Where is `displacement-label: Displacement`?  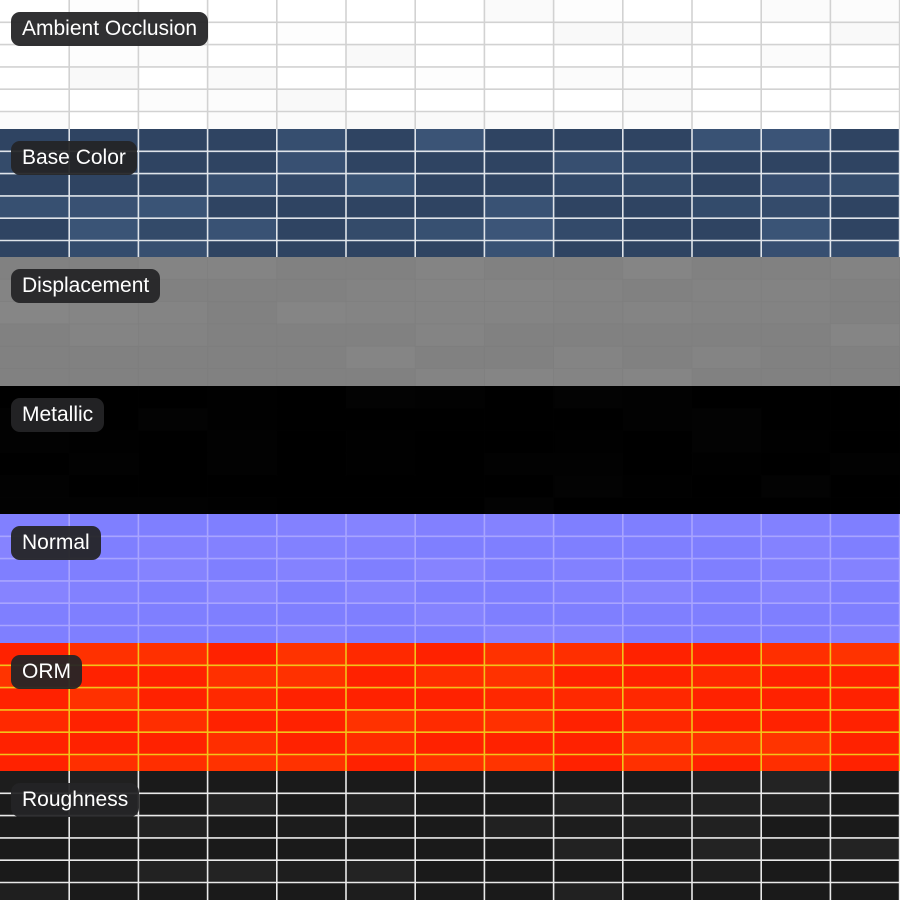 displacement-label: Displacement is located at coordinates (86, 286).